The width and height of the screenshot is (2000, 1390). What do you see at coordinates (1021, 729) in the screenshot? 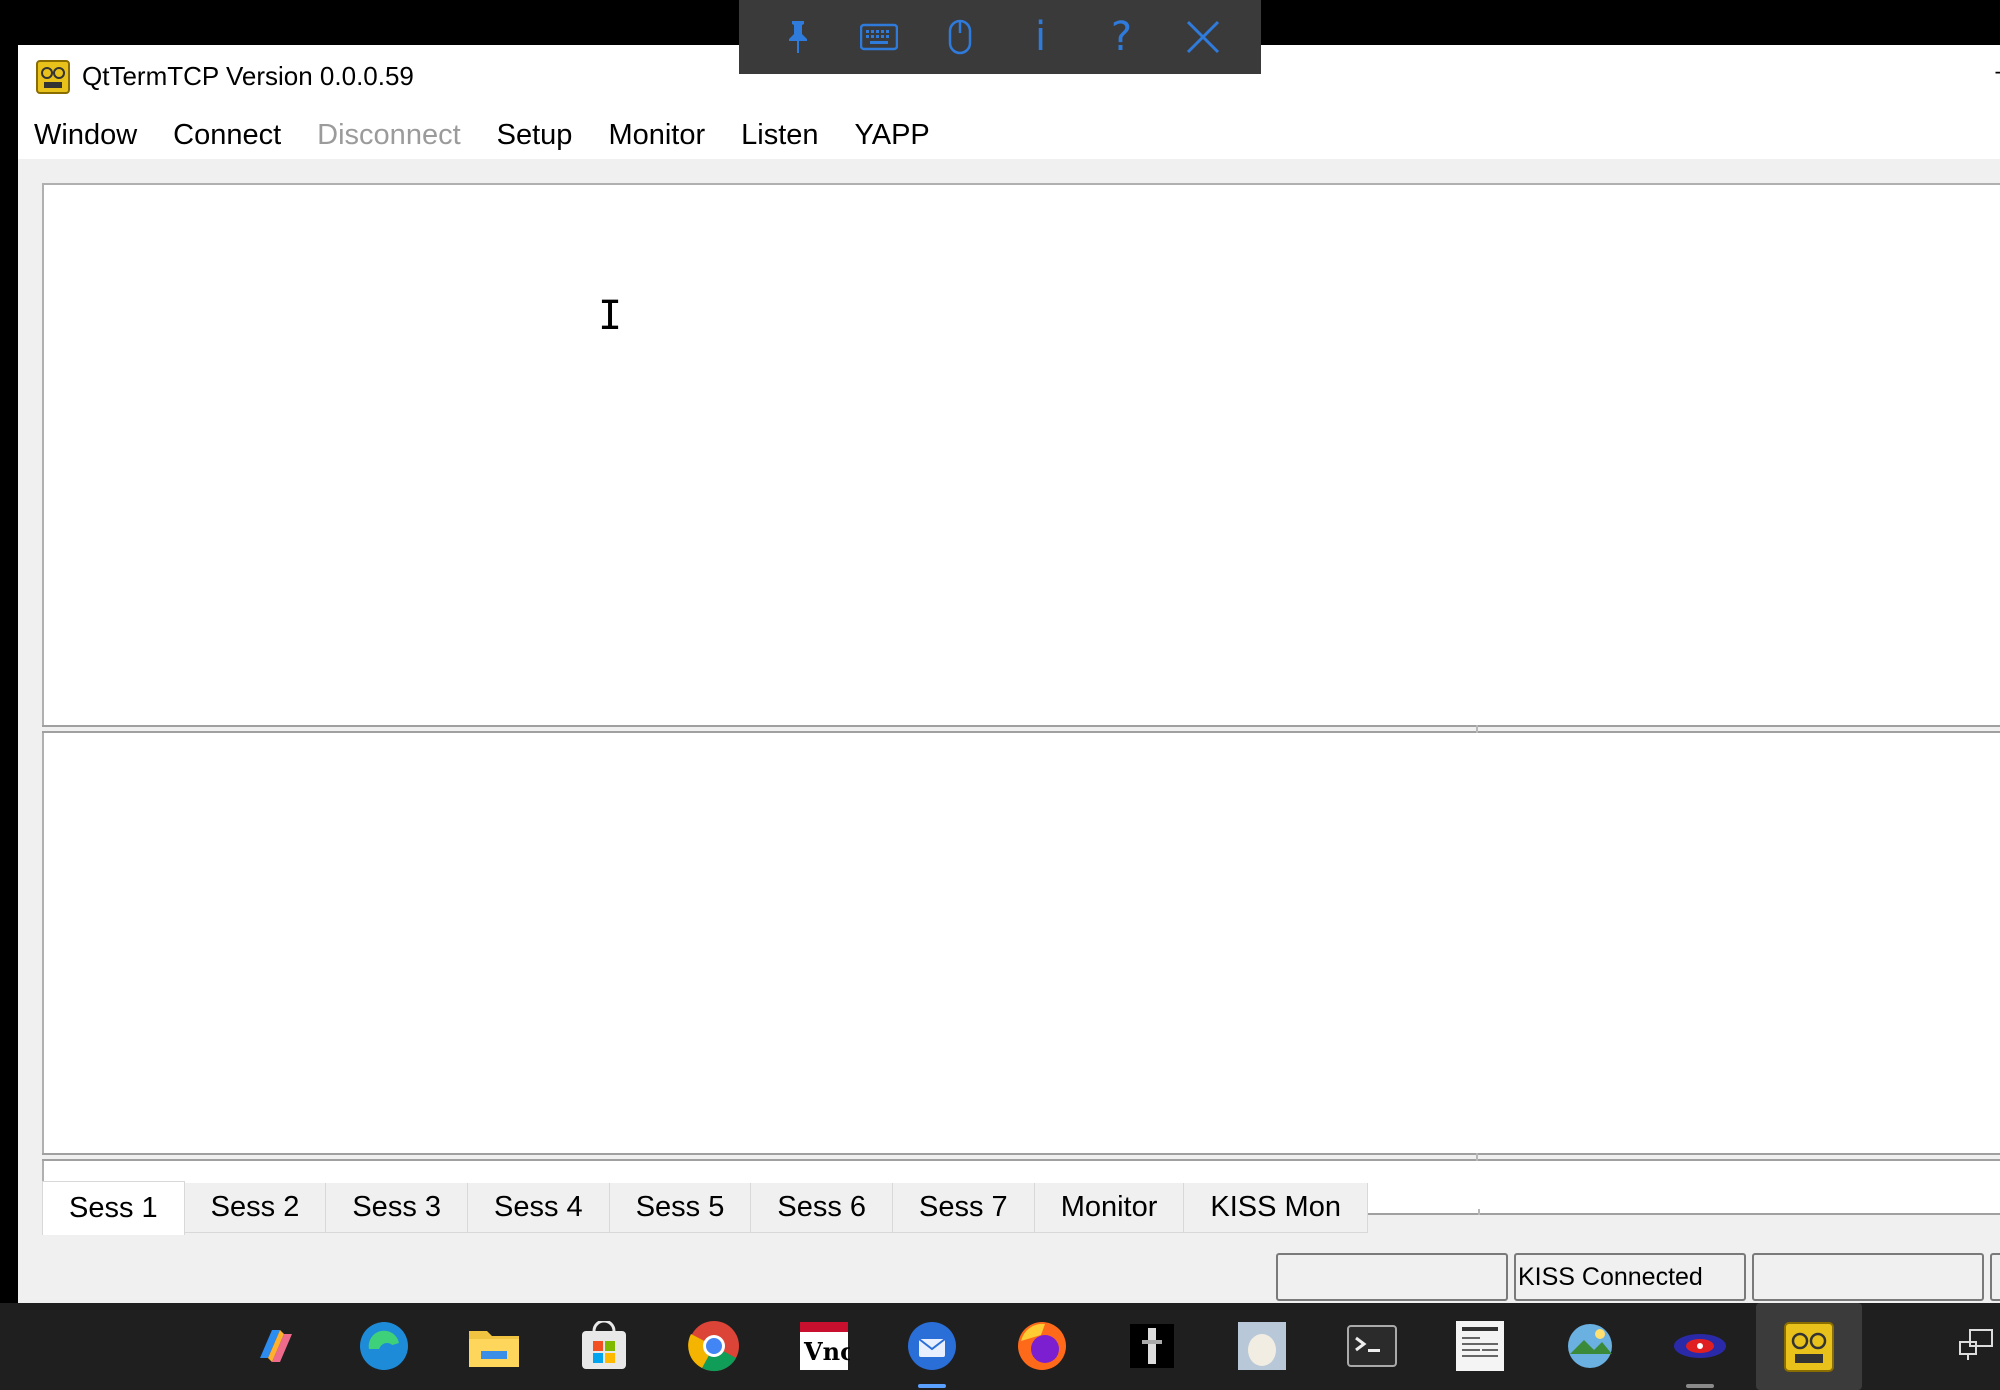
I see `pane-splitter-upper` at bounding box center [1021, 729].